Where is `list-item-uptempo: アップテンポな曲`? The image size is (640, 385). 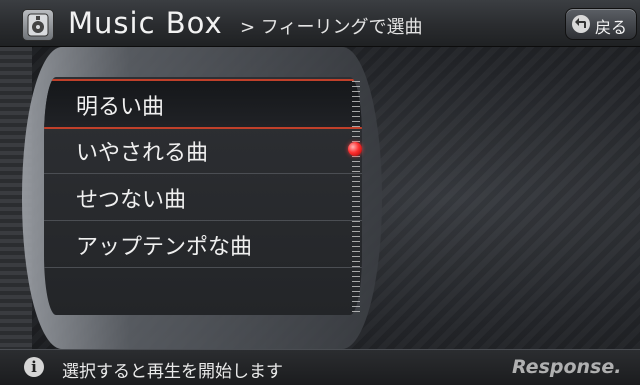
list-item-uptempo: アップテンポな曲 is located at coordinates (203, 244).